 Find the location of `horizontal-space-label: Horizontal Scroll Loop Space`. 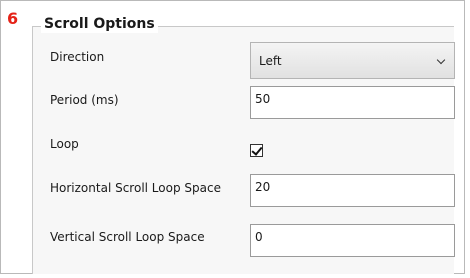

horizontal-space-label: Horizontal Scroll Loop Space is located at coordinates (135, 188).